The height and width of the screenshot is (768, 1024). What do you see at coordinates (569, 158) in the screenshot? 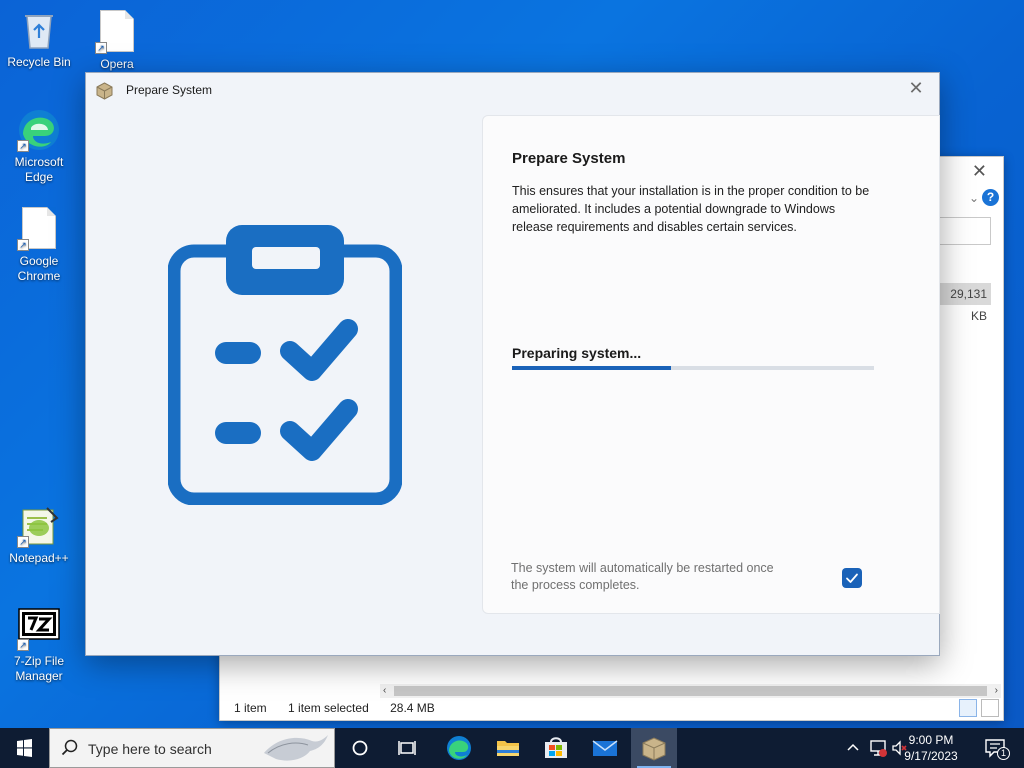
I see `panel-heading: Prepare System` at bounding box center [569, 158].